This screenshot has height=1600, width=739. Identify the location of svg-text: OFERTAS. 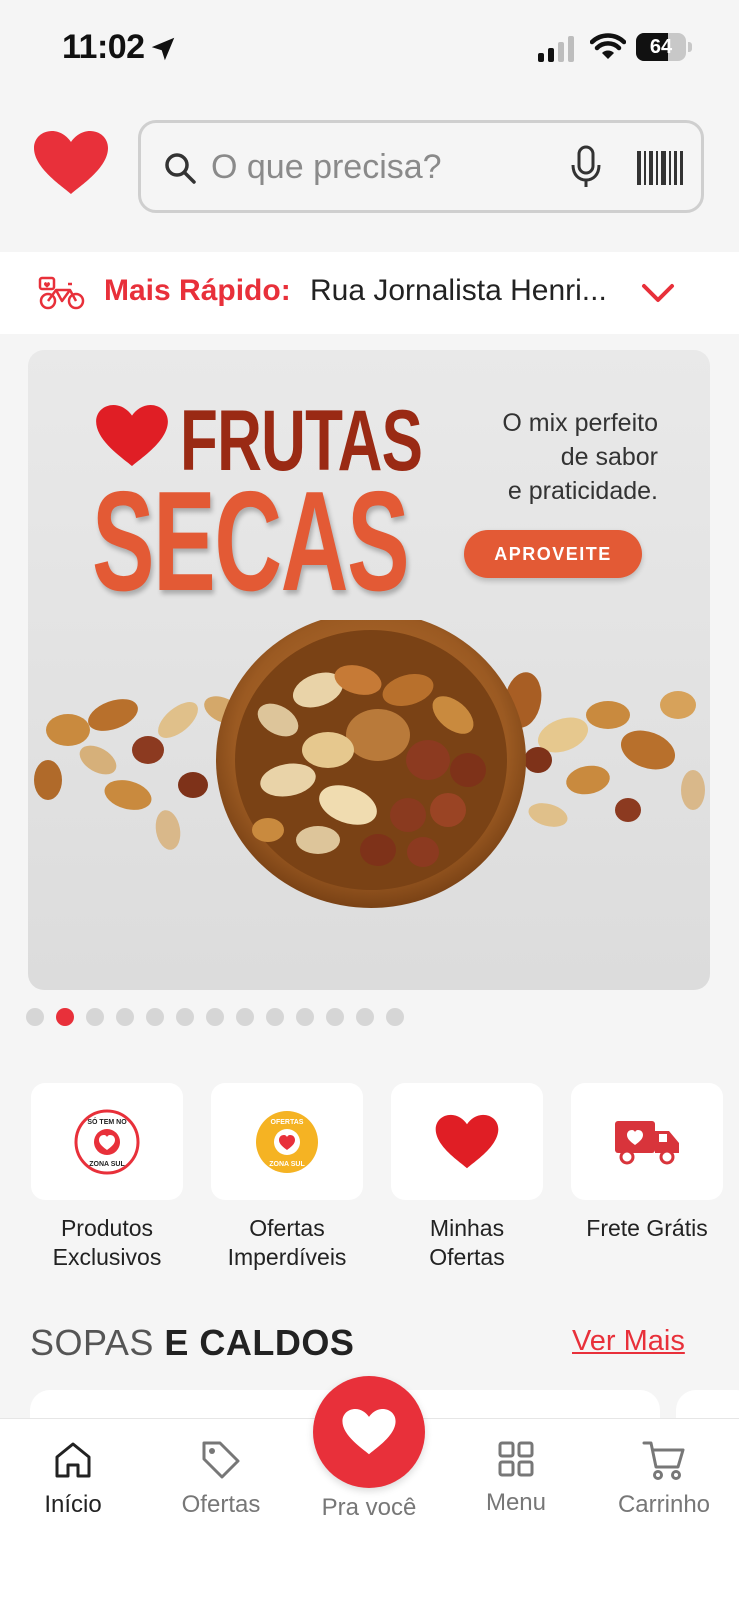
(287, 1122).